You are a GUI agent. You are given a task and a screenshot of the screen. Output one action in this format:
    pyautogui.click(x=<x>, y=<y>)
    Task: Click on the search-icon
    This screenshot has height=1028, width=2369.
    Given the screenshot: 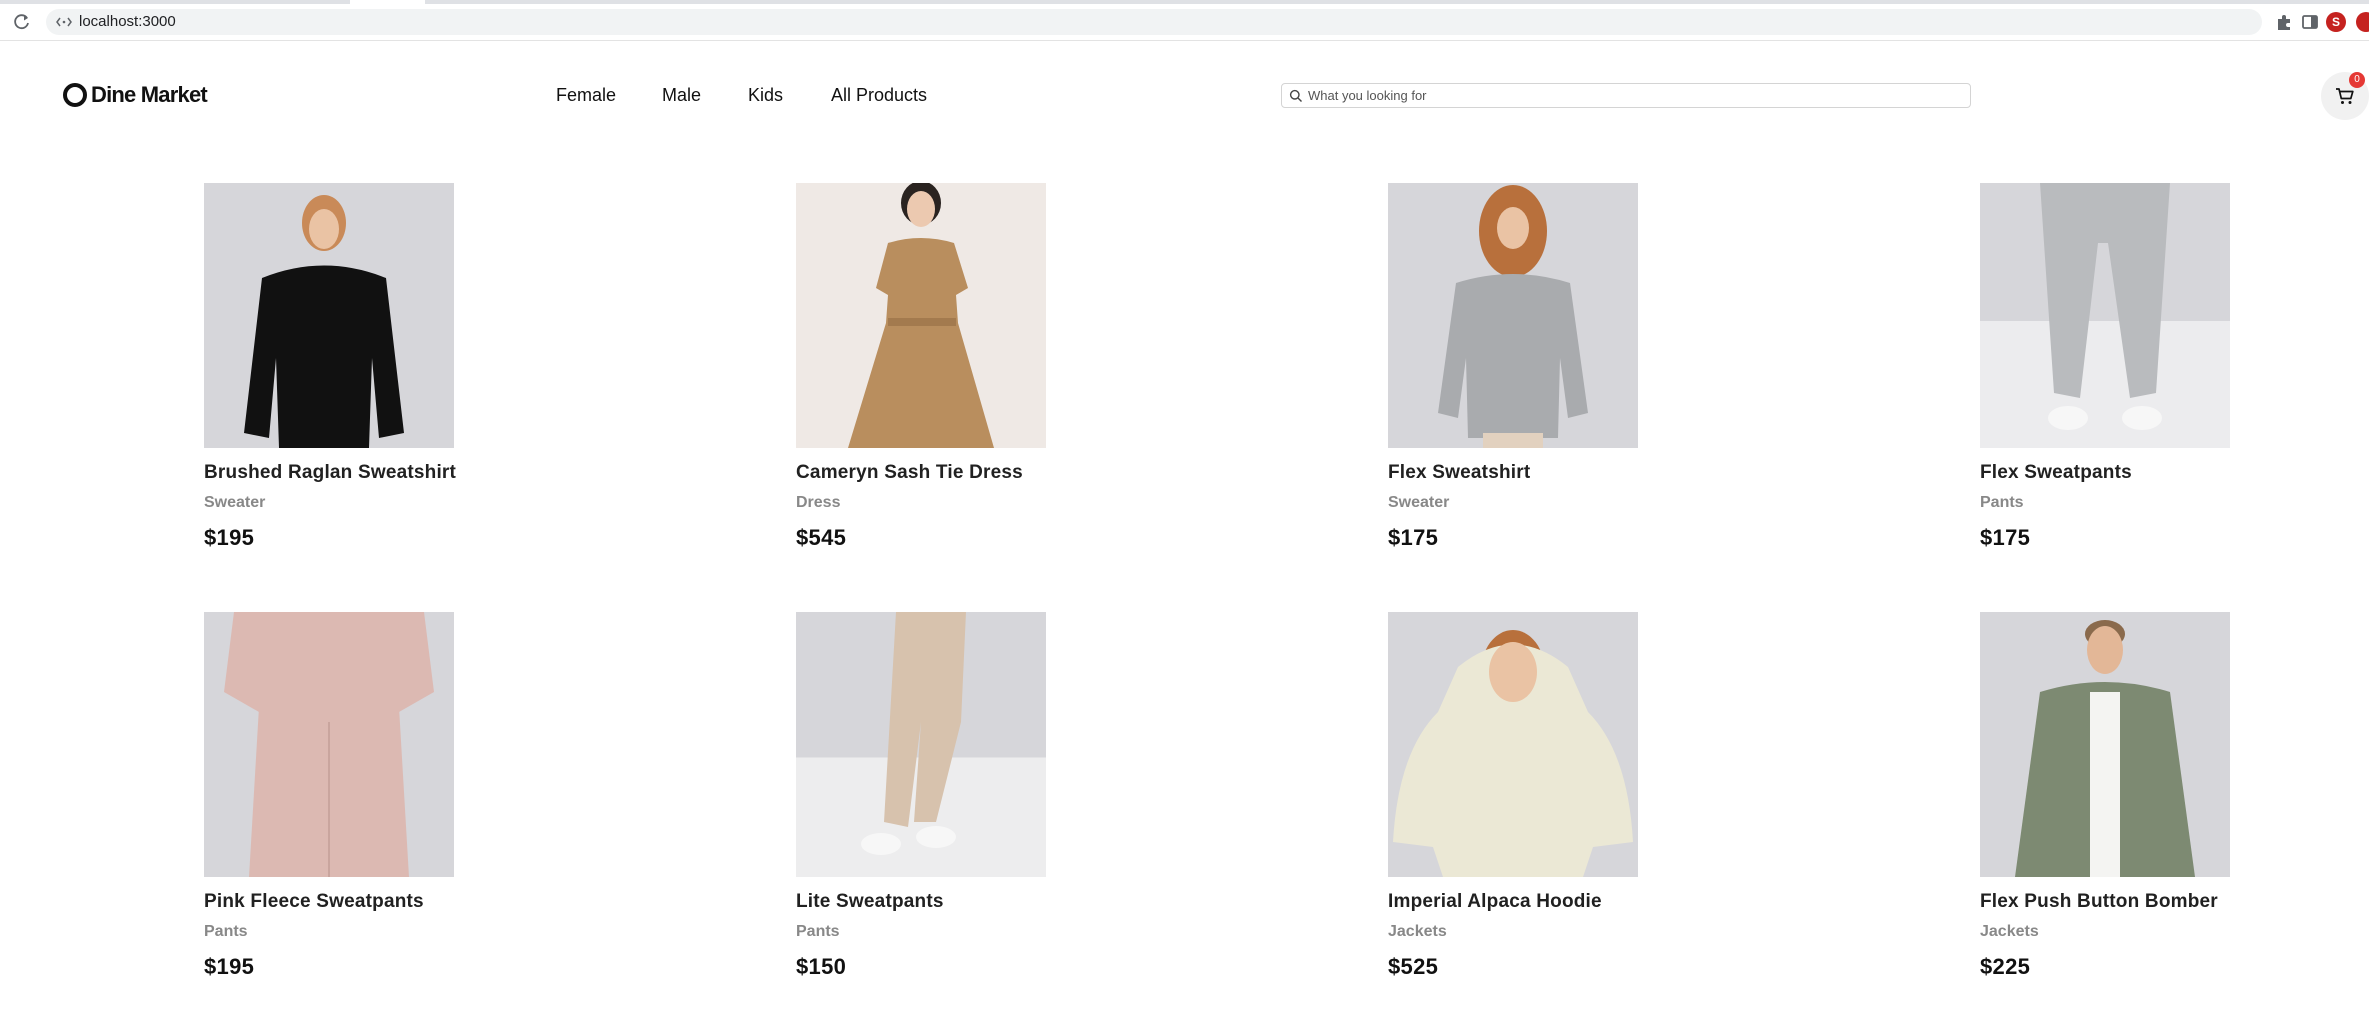 What is the action you would take?
    pyautogui.click(x=1295, y=95)
    